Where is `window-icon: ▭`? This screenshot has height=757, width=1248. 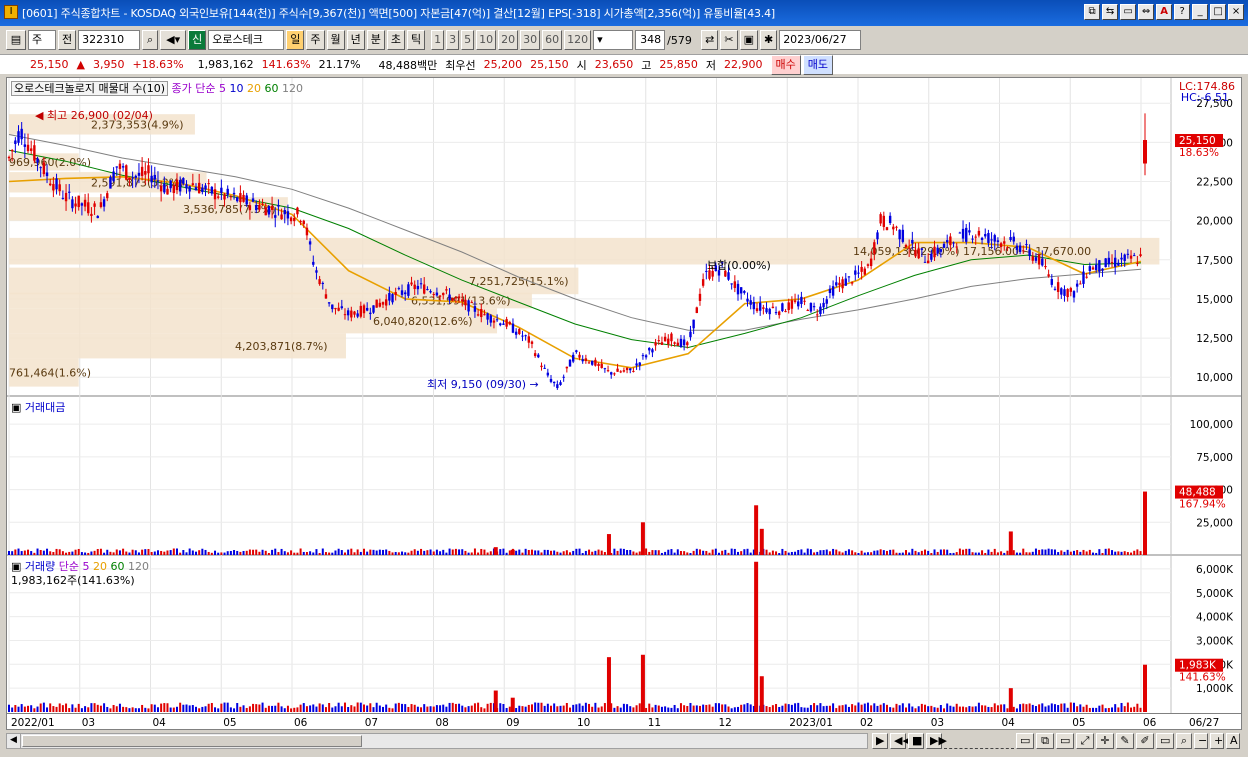
window-icon: ▭ is located at coordinates (1165, 741).